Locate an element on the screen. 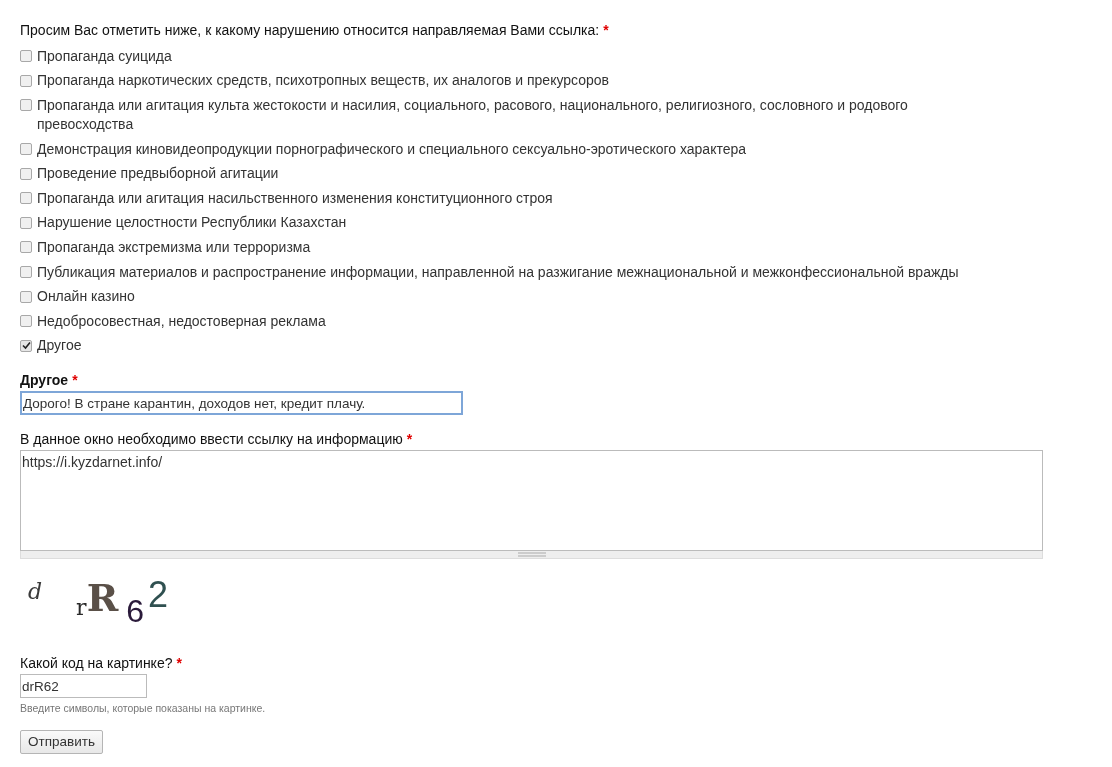 The height and width of the screenshot is (767, 1112). field-label: Другое is located at coordinates (44, 381).